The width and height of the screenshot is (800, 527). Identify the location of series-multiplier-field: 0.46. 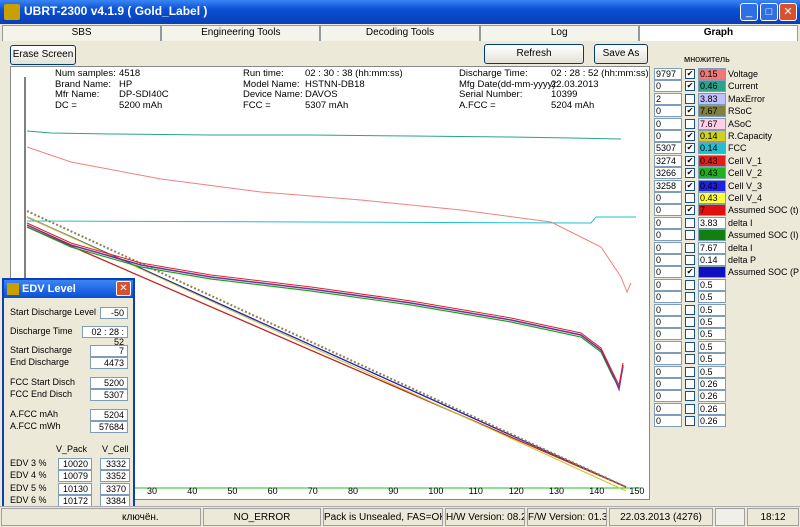
(712, 86).